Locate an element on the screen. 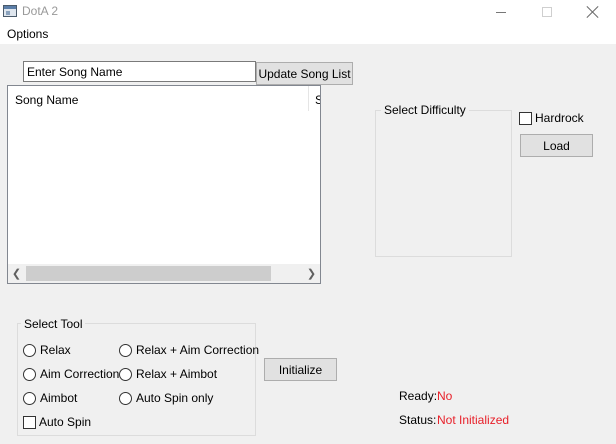  close-button is located at coordinates (593, 12).